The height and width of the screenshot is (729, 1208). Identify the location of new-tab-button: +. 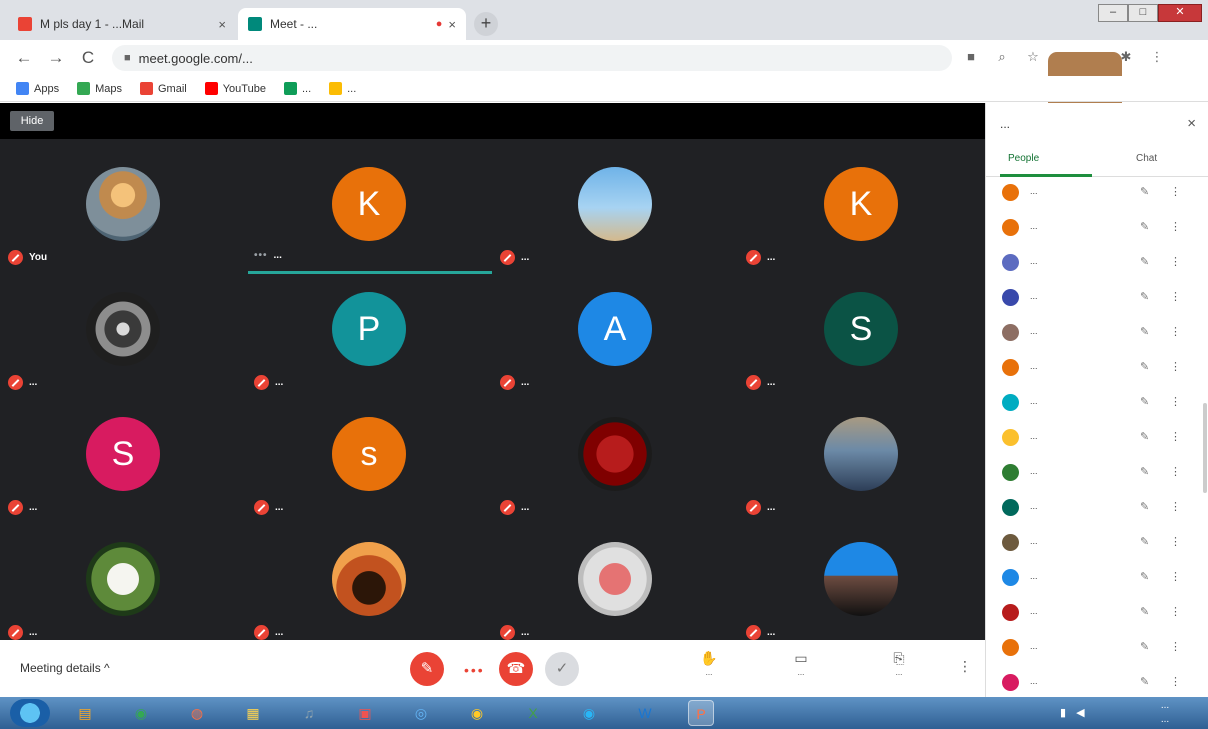
(486, 24).